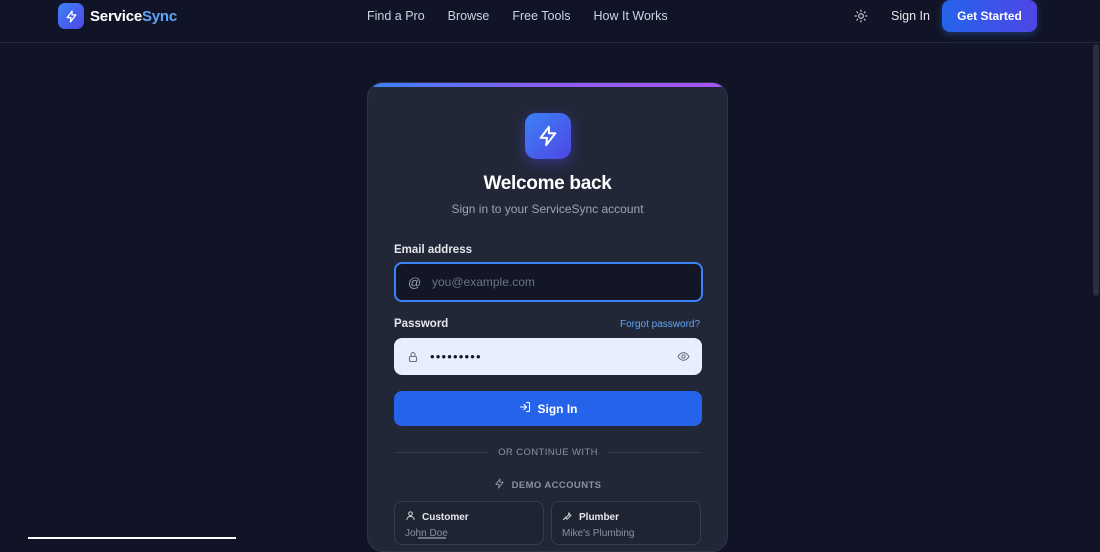 The width and height of the screenshot is (1100, 552). I want to click on nav-sign-in-link: Sign In, so click(910, 16).